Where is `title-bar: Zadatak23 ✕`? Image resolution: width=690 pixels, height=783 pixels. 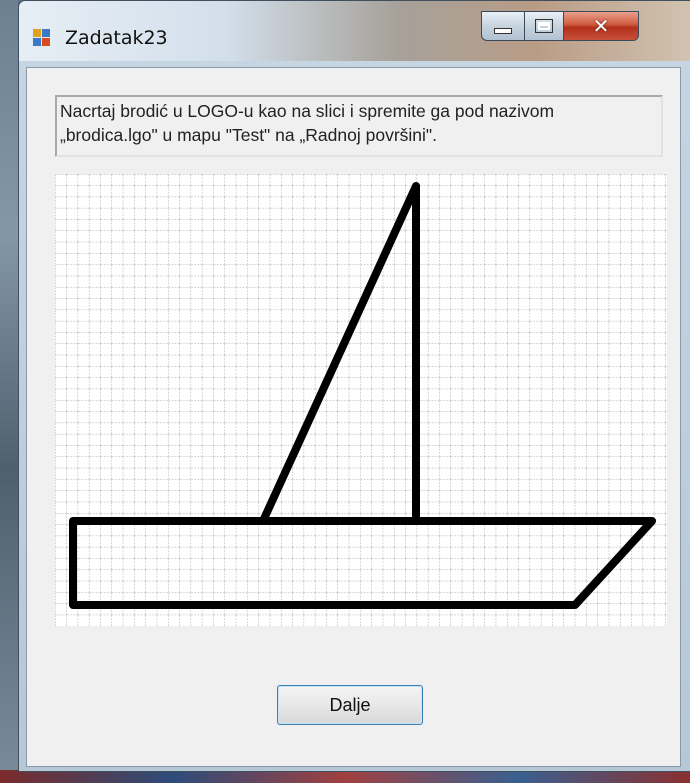
title-bar: Zadatak23 ✕ is located at coordinates (354, 31).